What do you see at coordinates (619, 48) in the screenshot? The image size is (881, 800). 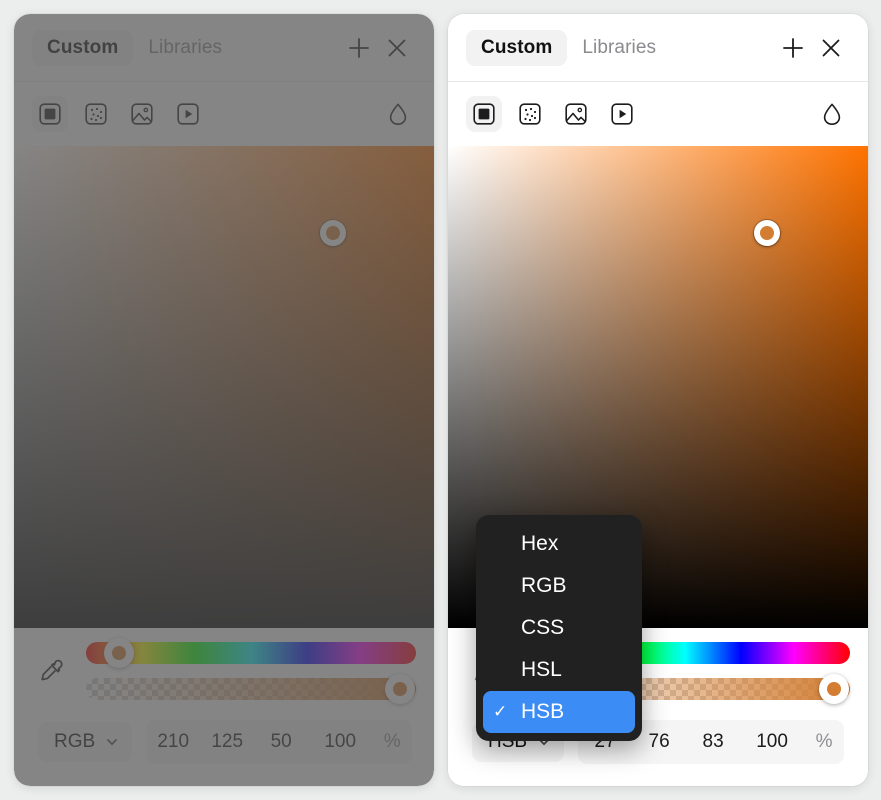 I see `tab-libraries-right: Libraries` at bounding box center [619, 48].